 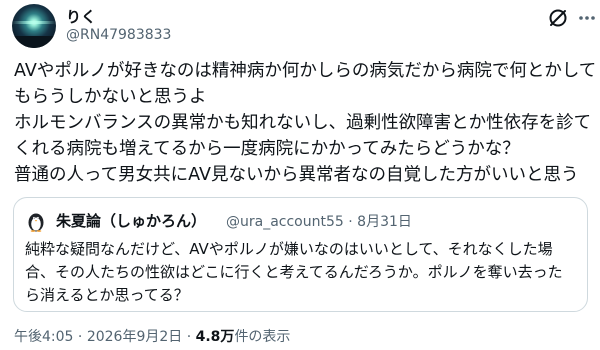 What do you see at coordinates (294, 272) in the screenshot?
I see `quoted-text-line: 合、その人たちの性欲はどこに行くと考えてるんだろうか。ポルノを奪い去った` at bounding box center [294, 272].